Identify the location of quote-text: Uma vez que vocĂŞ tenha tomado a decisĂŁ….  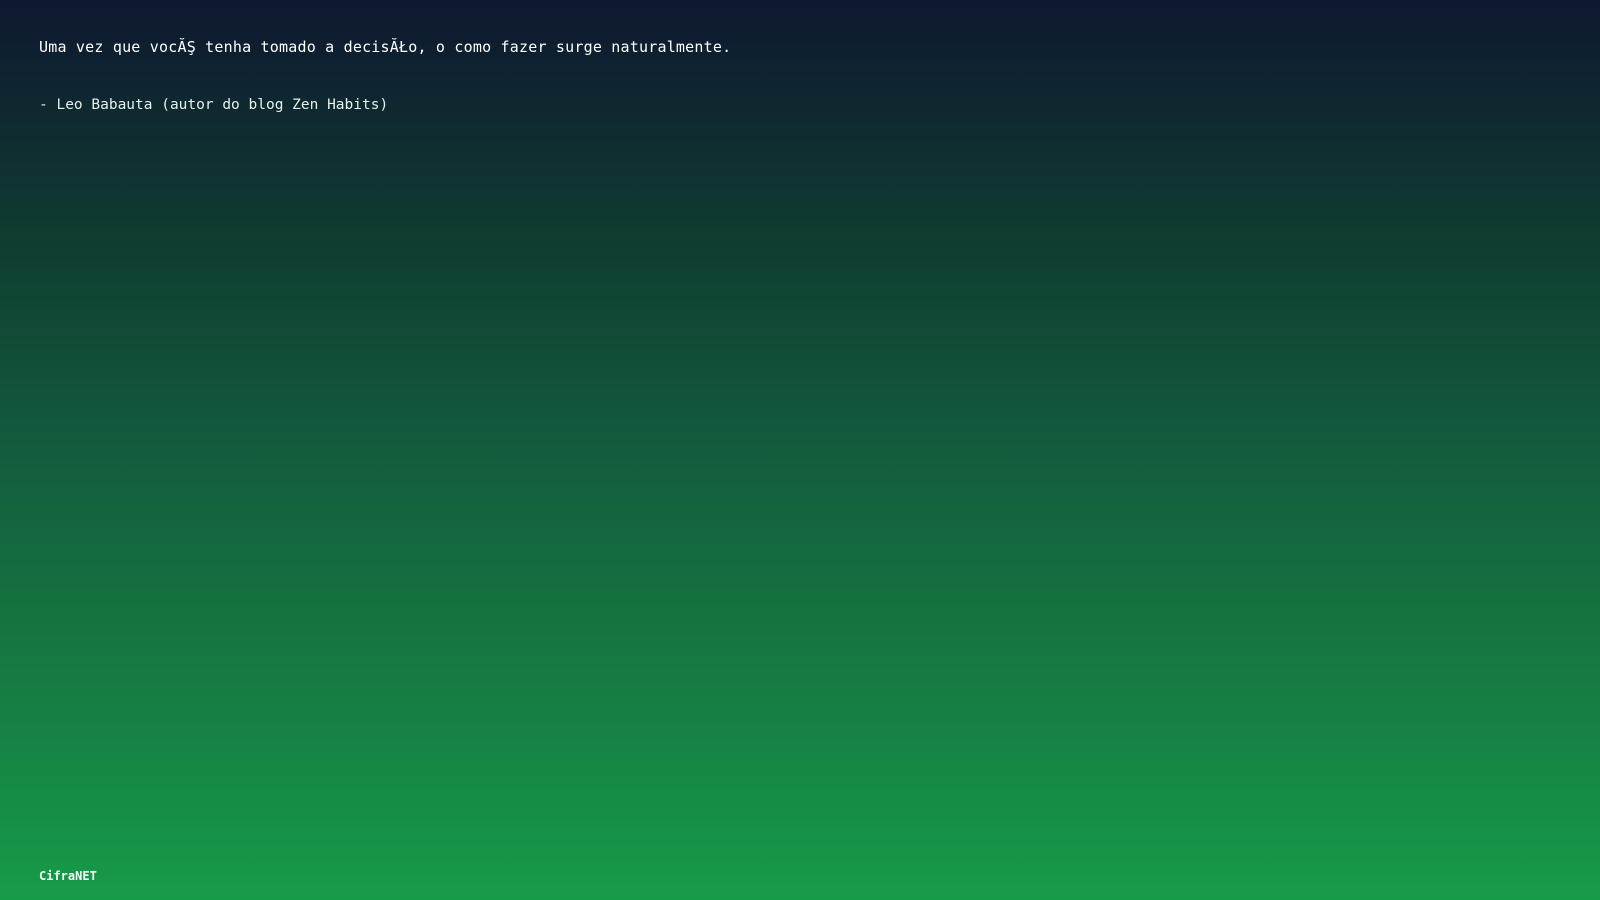
(385, 47).